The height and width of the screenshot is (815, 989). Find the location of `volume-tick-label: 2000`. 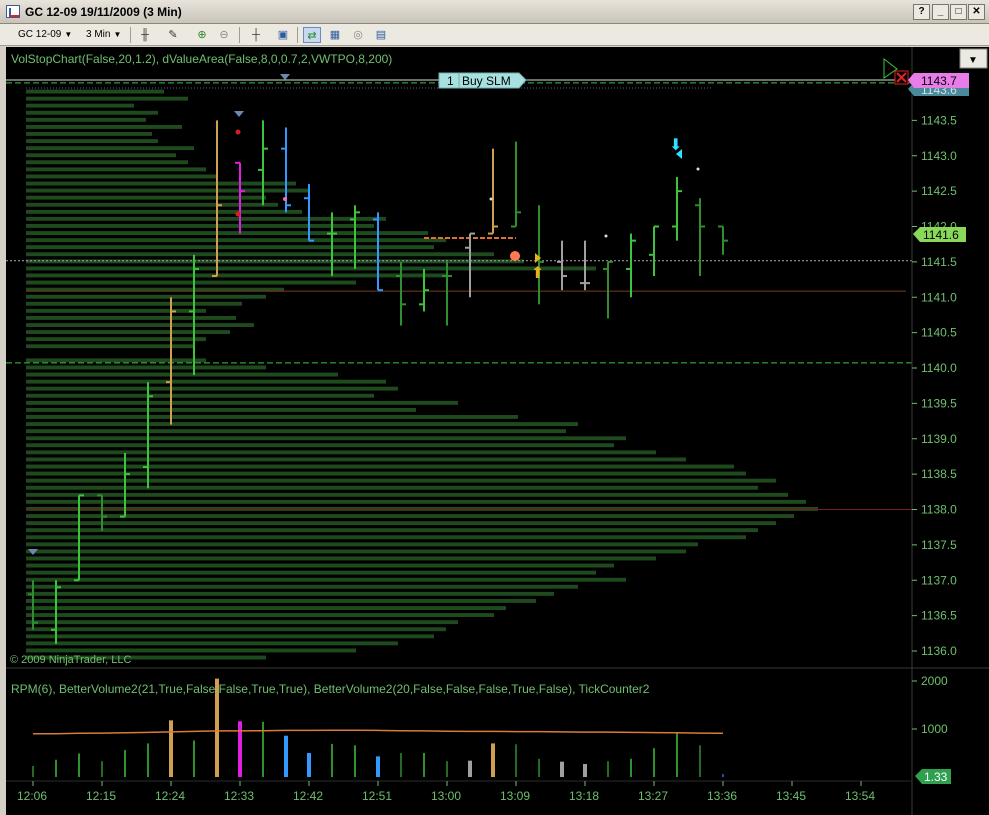

volume-tick-label: 2000 is located at coordinates (934, 681).